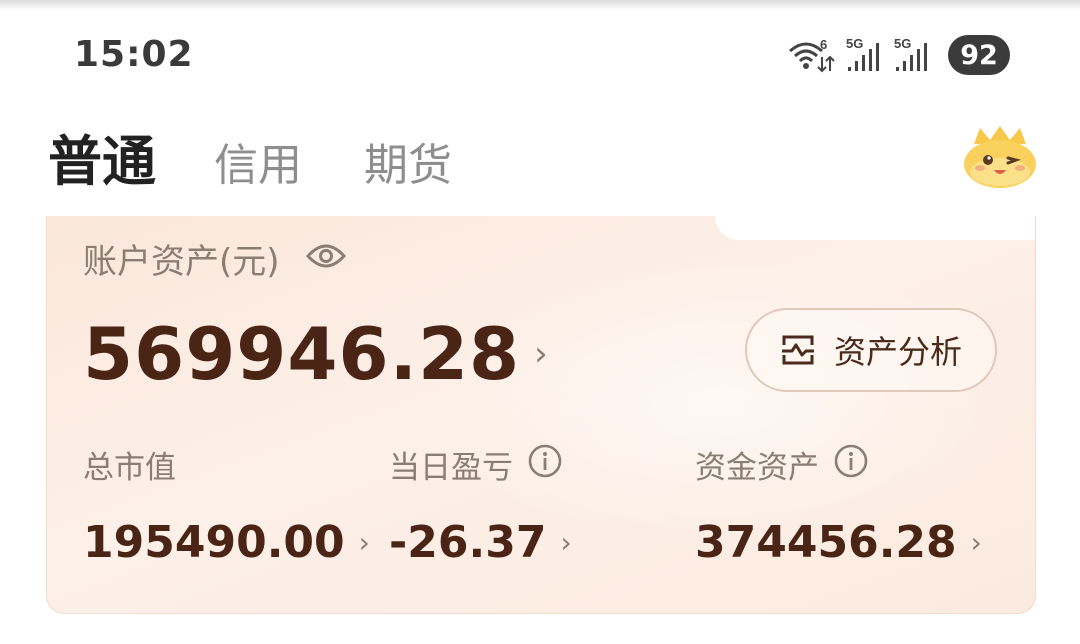  I want to click on asset-analysis-button: 资产分析, so click(871, 350).